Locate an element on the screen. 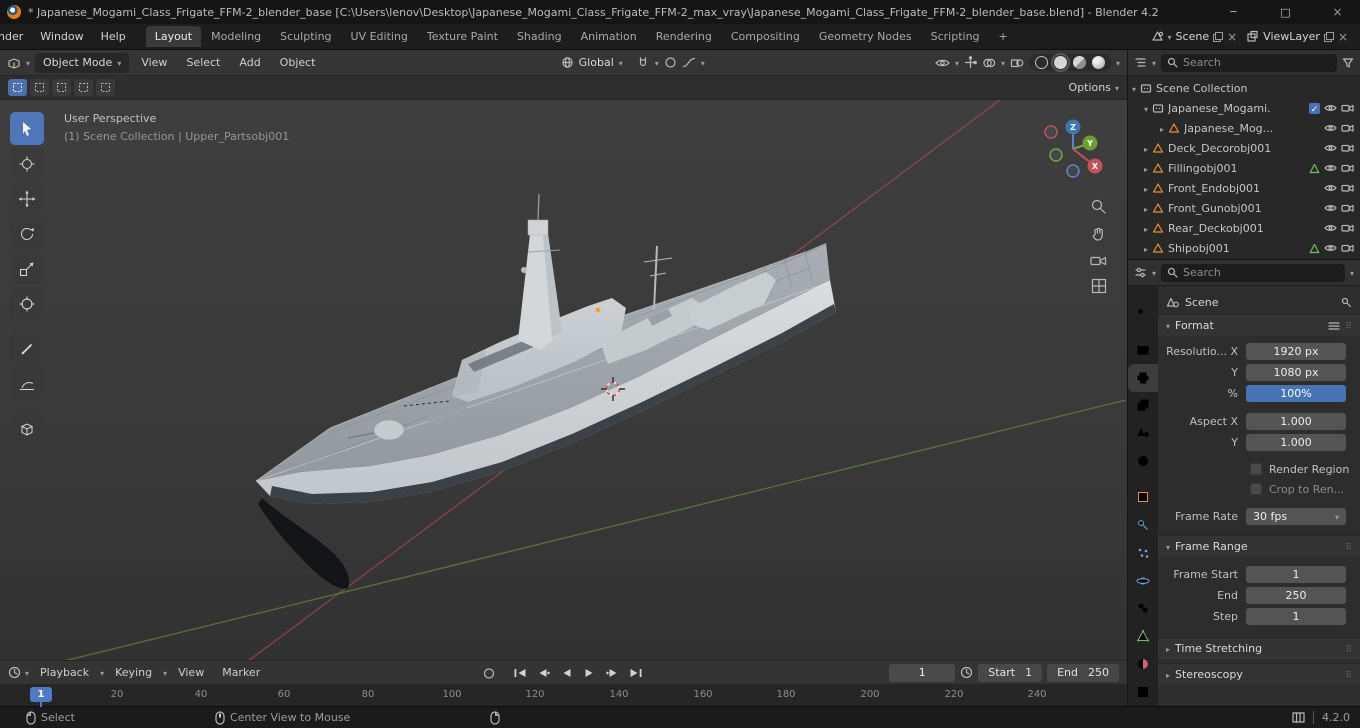 This screenshot has height=728, width=1360. gizmo-neg-y-axis is located at coordinates (1056, 155).